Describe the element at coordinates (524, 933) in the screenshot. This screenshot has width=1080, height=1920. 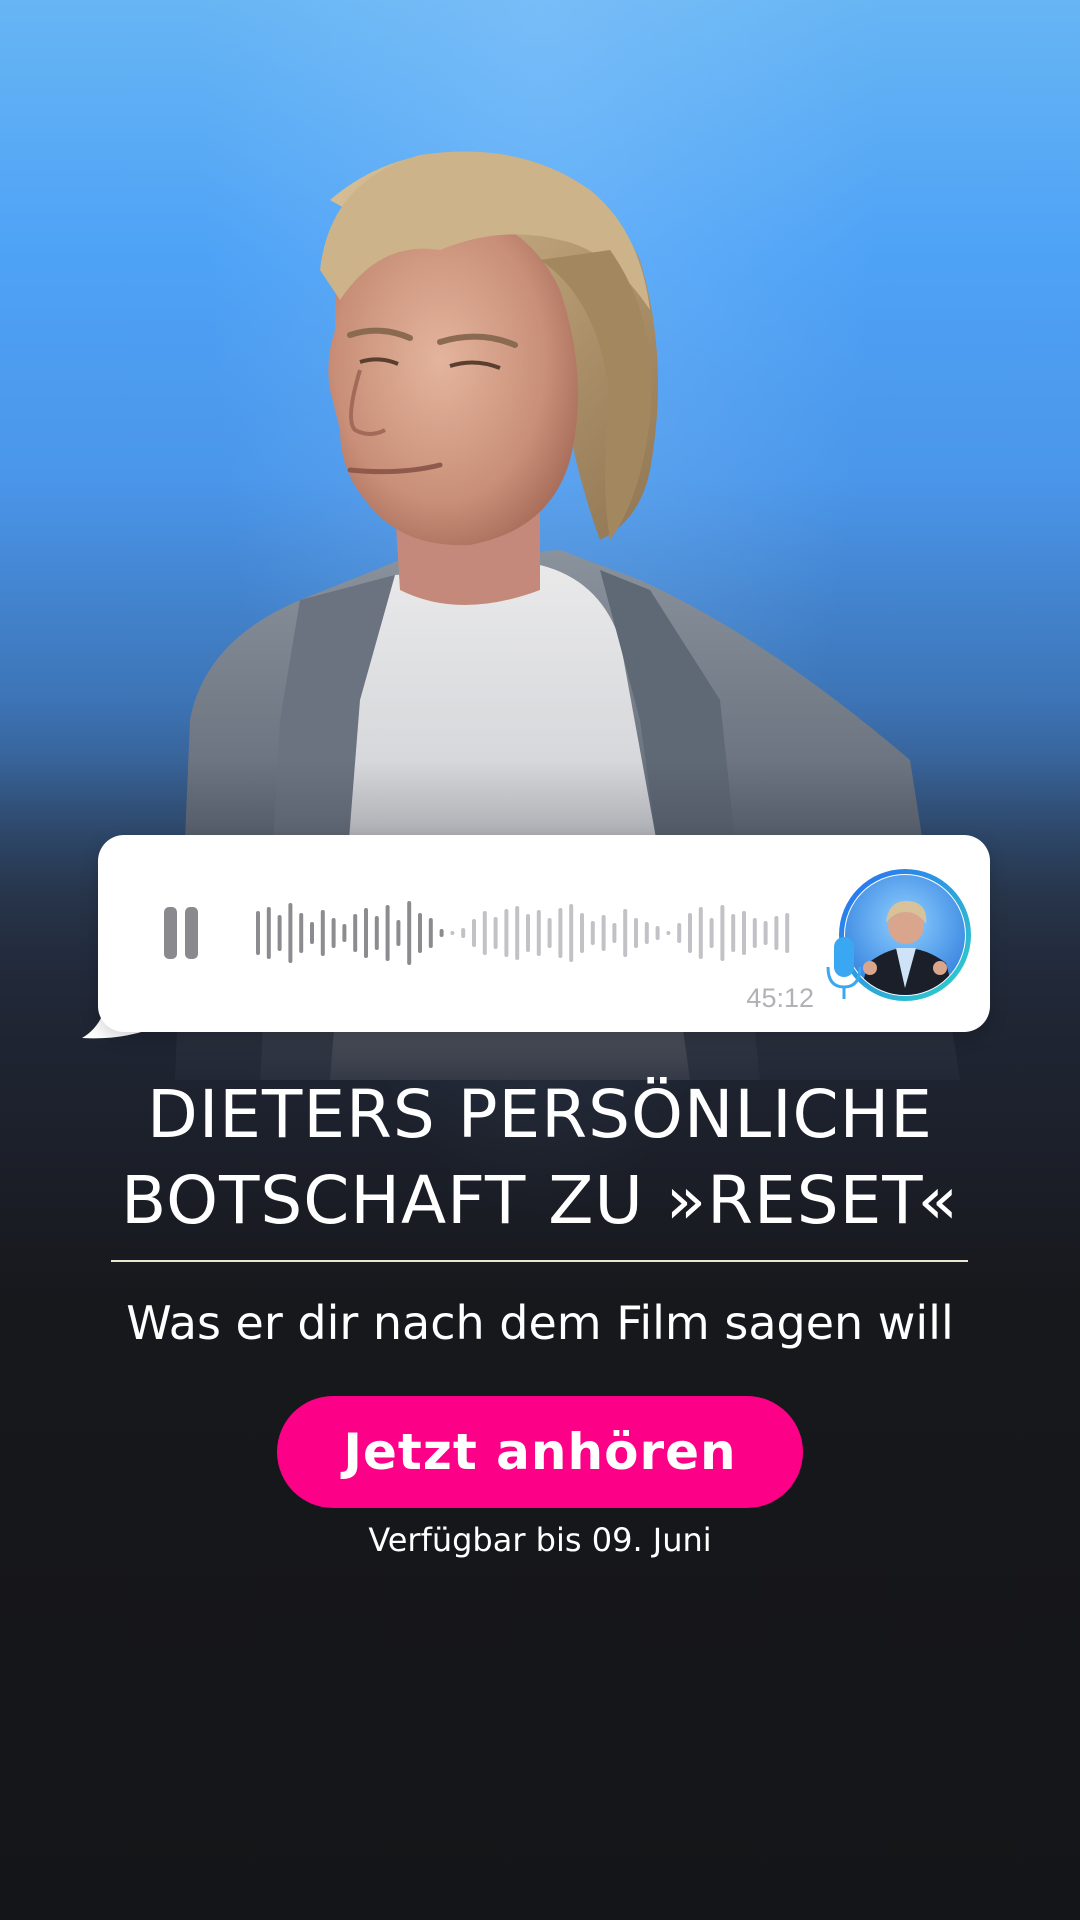
I see `audio-waveform` at that location.